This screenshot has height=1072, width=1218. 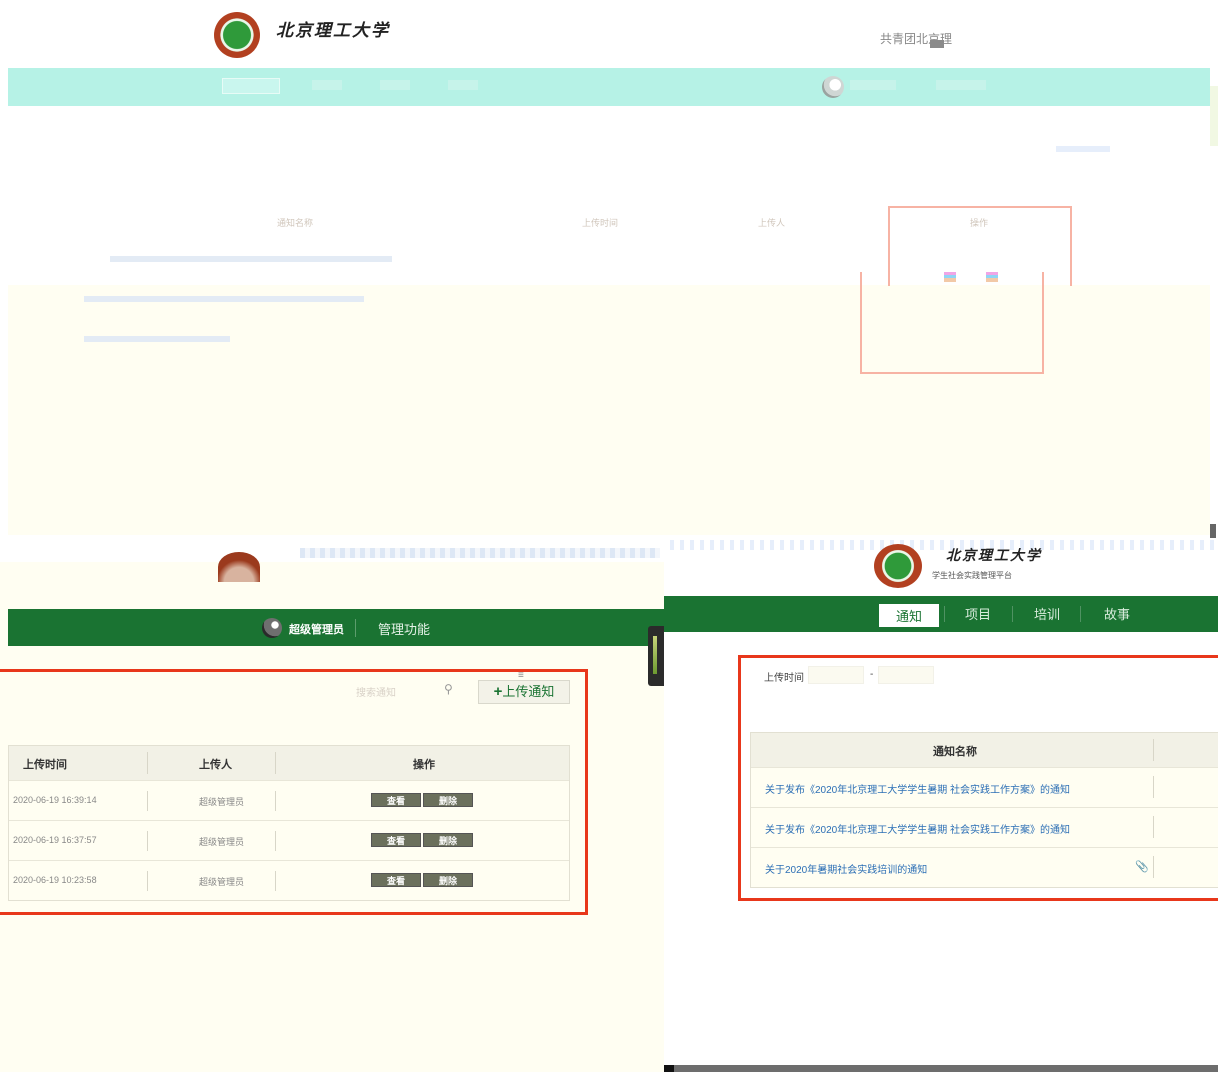 I want to click on tab-story: 故事, so click(x=1117, y=613).